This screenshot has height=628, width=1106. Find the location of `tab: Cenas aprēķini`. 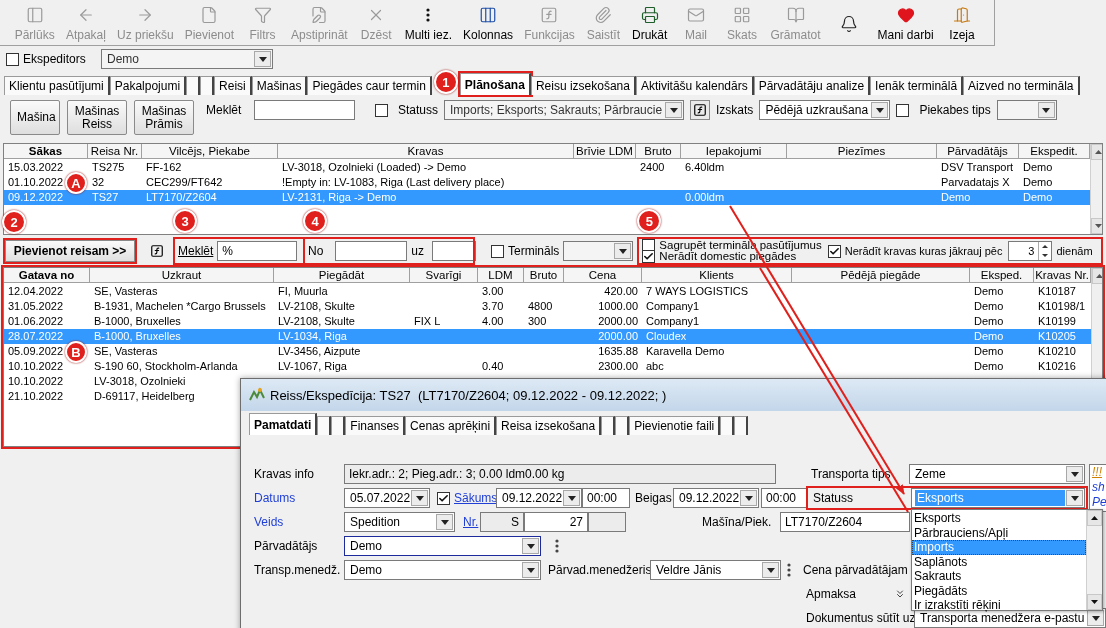

tab: Cenas aprēķini is located at coordinates (451, 425).